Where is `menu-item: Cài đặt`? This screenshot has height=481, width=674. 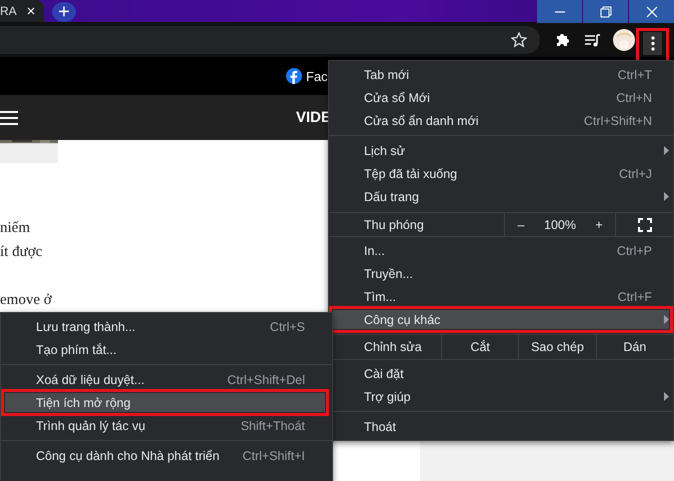 menu-item: Cài đặt is located at coordinates (501, 373).